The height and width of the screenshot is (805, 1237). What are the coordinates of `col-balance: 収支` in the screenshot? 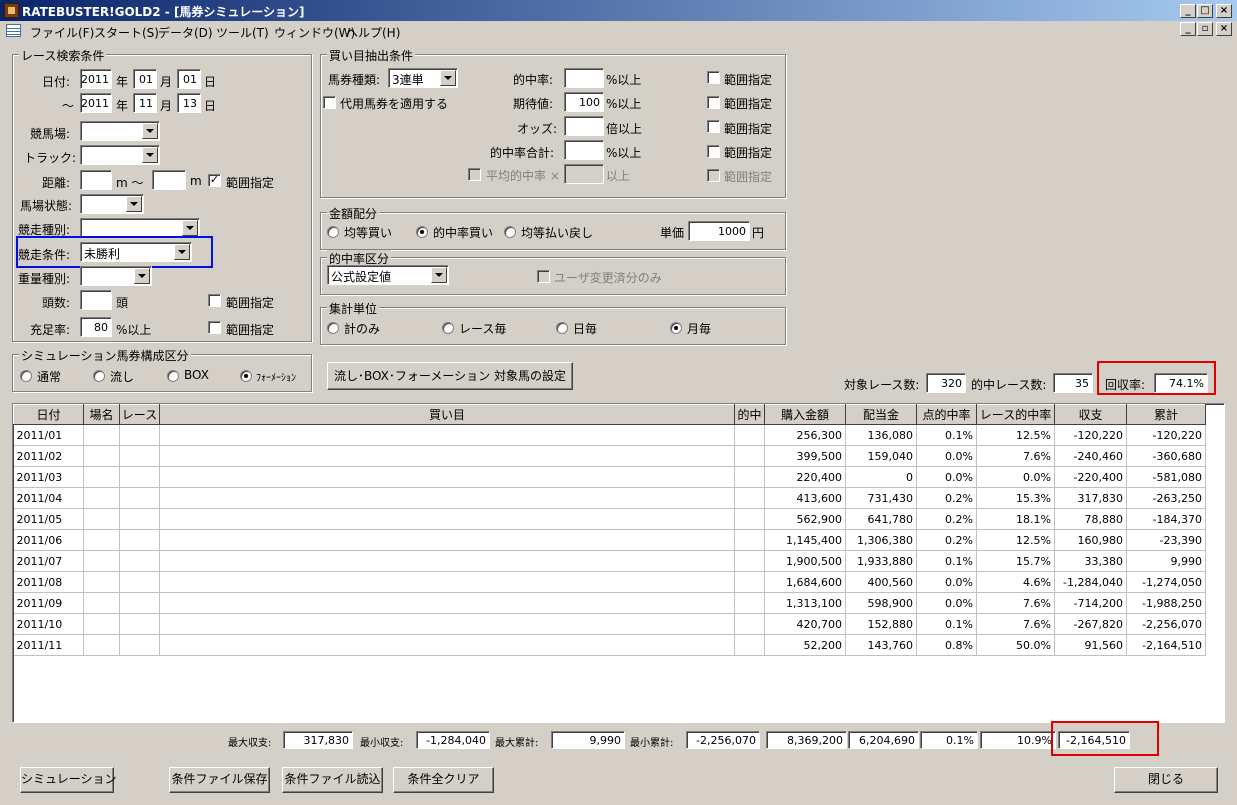 It's located at (1090, 414).